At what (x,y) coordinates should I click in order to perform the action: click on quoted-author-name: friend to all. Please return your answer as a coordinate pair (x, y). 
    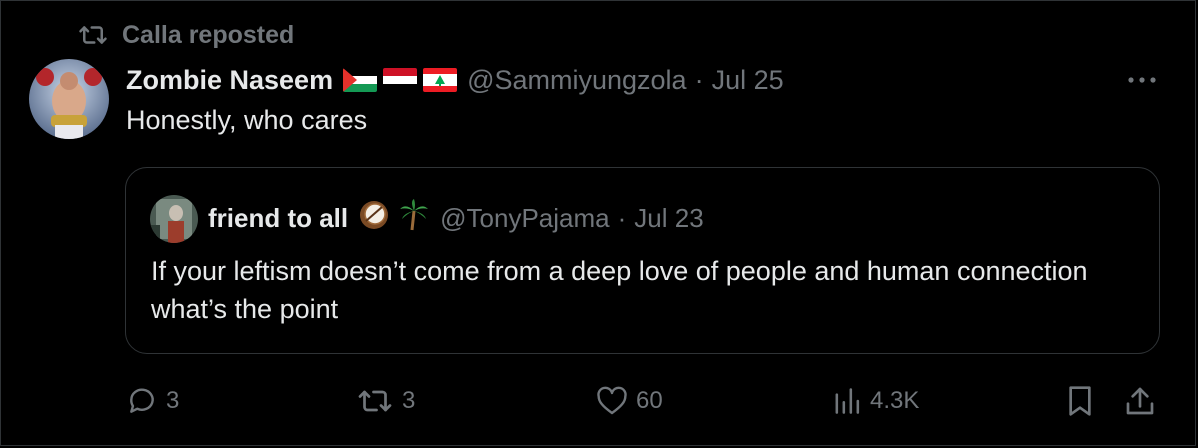
    Looking at the image, I should click on (278, 218).